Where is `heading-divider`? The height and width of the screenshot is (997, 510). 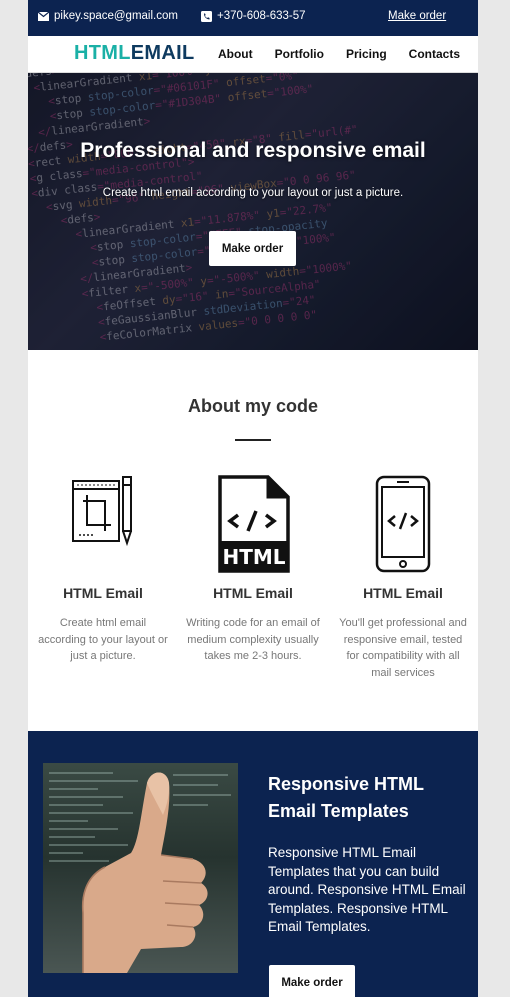 heading-divider is located at coordinates (253, 440).